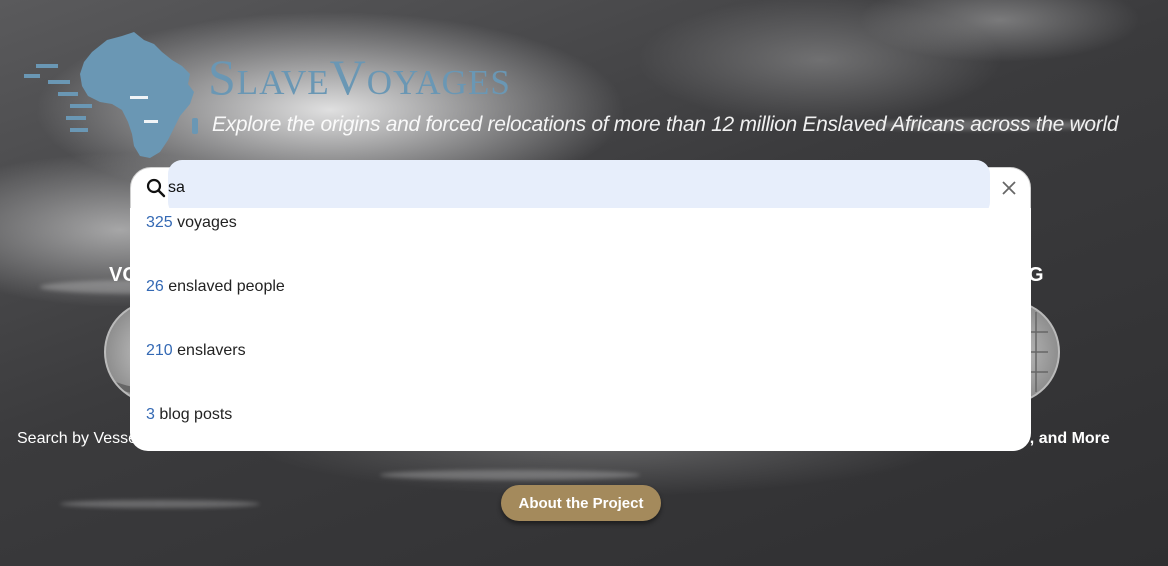 Image resolution: width=1168 pixels, height=566 pixels. Describe the element at coordinates (226, 286) in the screenshot. I see `result-label: enslaved people` at that location.